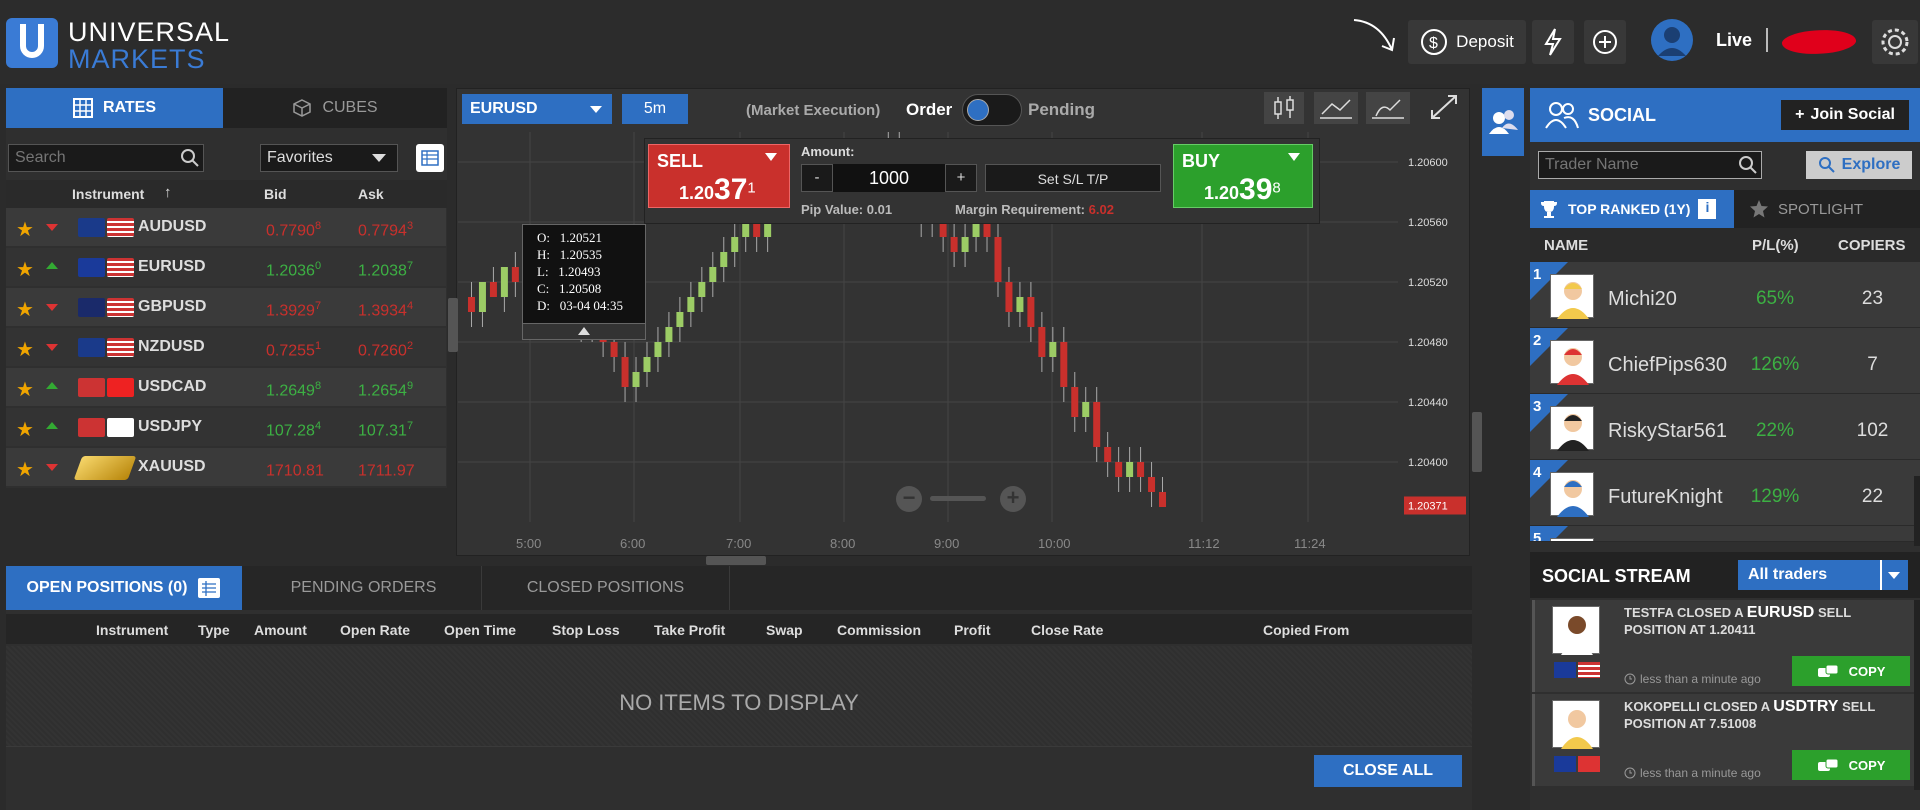 This screenshot has height=810, width=1920. What do you see at coordinates (719, 176) in the screenshot?
I see `sell-button: SELL 1.20371` at bounding box center [719, 176].